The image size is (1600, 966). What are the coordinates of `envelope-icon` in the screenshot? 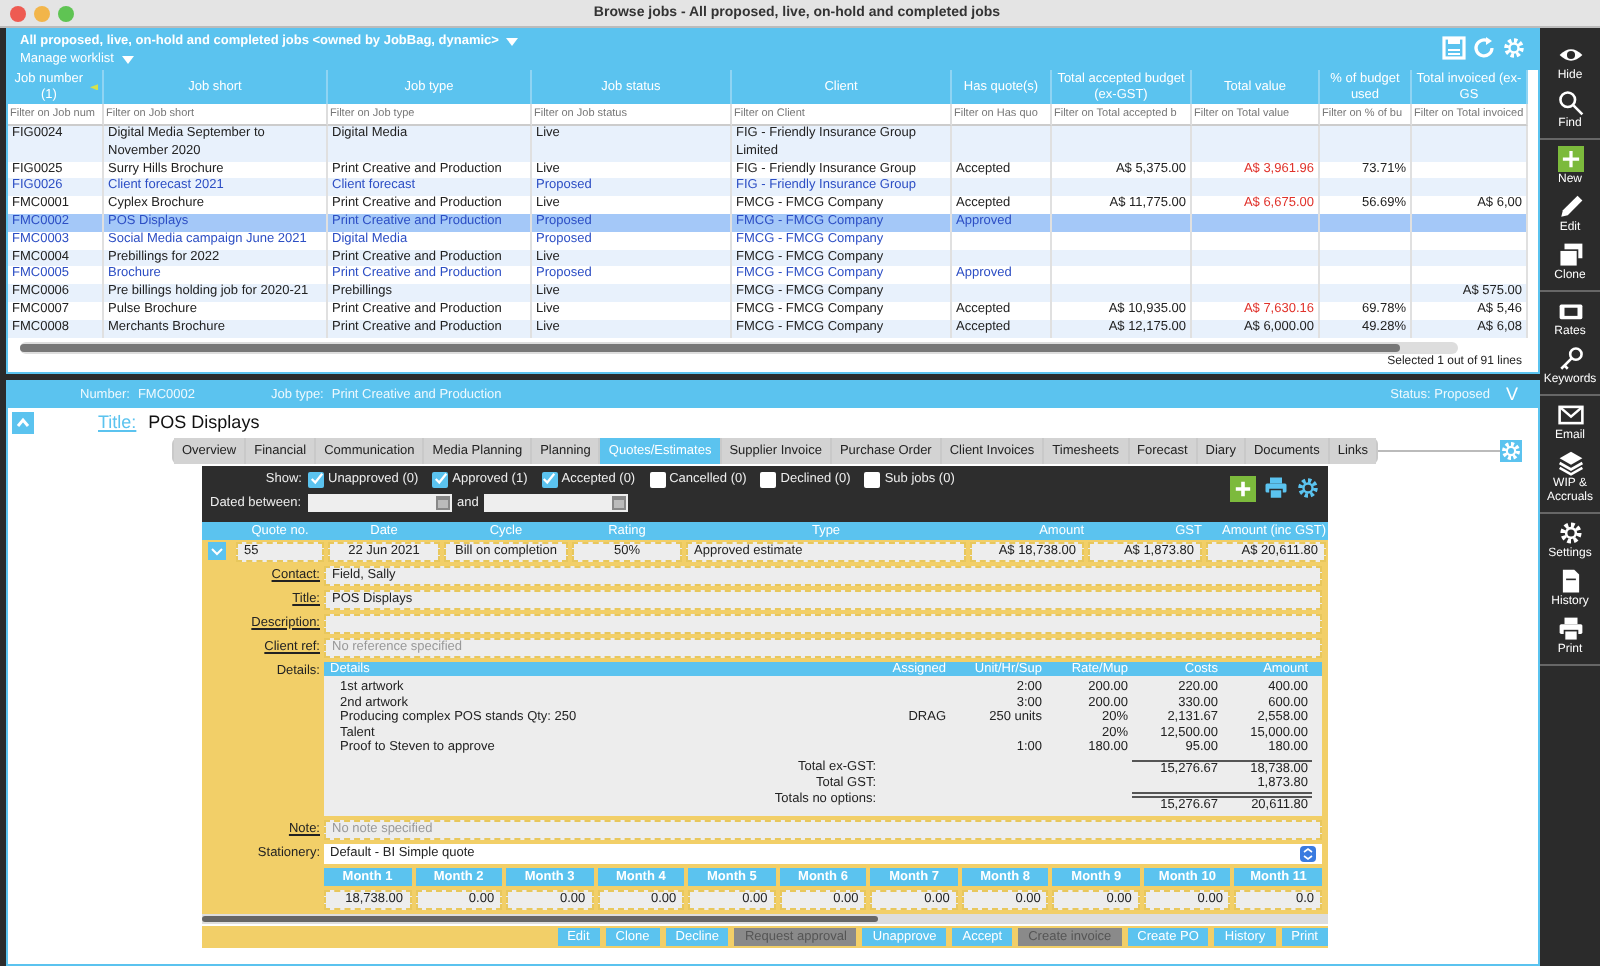 It's located at (1570, 415).